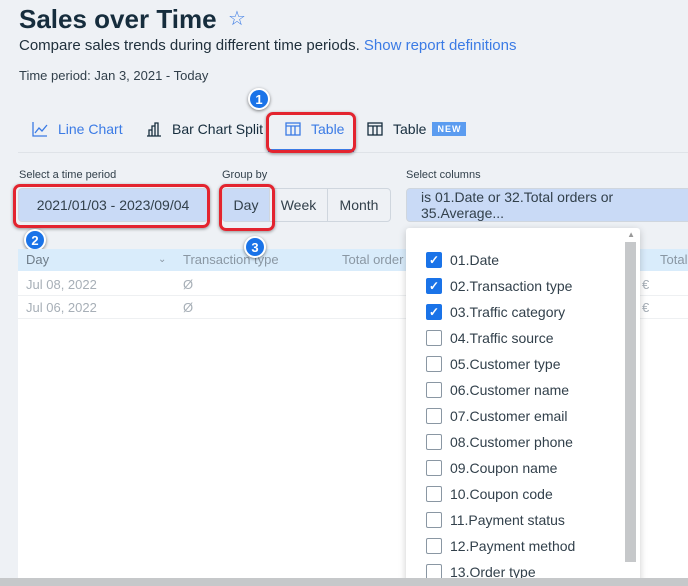 The image size is (688, 586). Describe the element at coordinates (344, 582) in the screenshot. I see `horizontal-scrollbar` at that location.